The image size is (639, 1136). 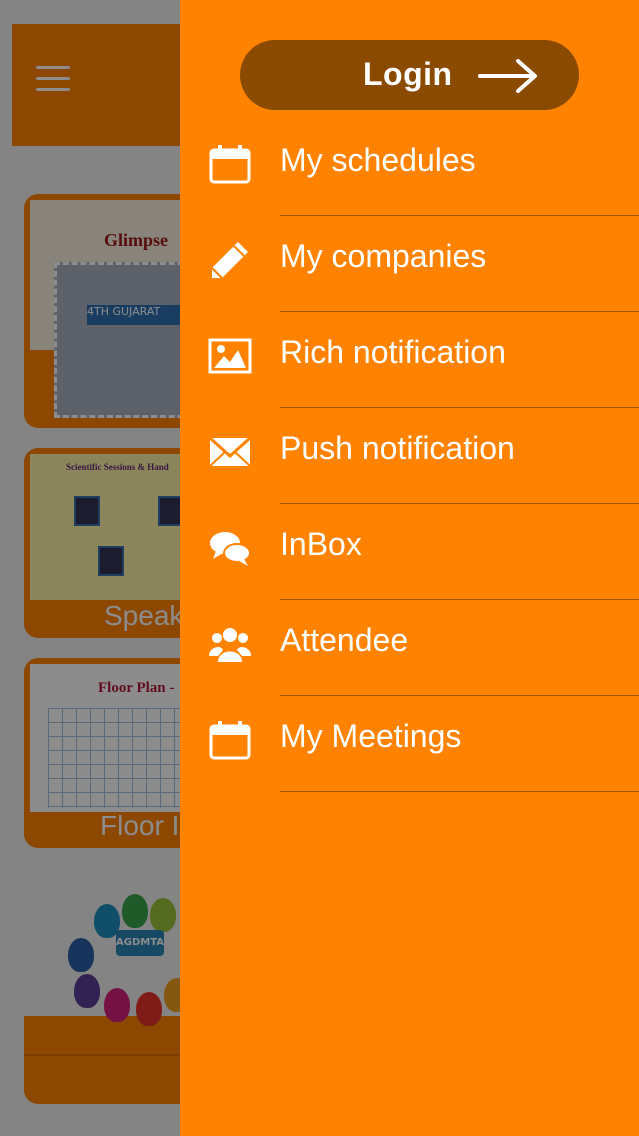 I want to click on menu-item-label: My companies, so click(x=383, y=256).